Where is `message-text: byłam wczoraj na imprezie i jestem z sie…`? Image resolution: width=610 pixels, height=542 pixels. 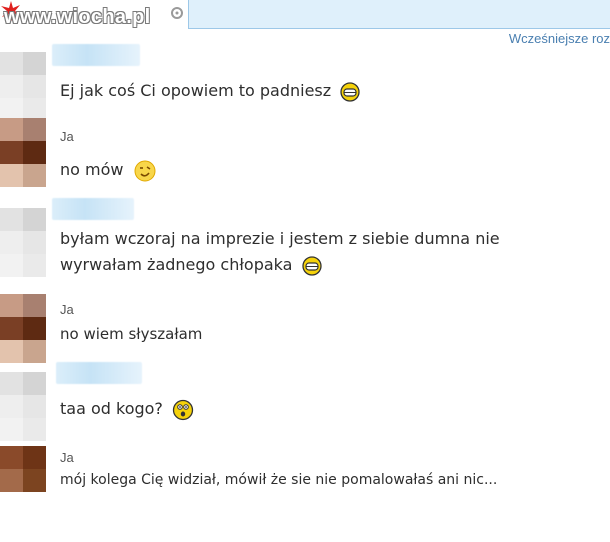 message-text: byłam wczoraj na imprezie i jestem z sie… is located at coordinates (280, 238).